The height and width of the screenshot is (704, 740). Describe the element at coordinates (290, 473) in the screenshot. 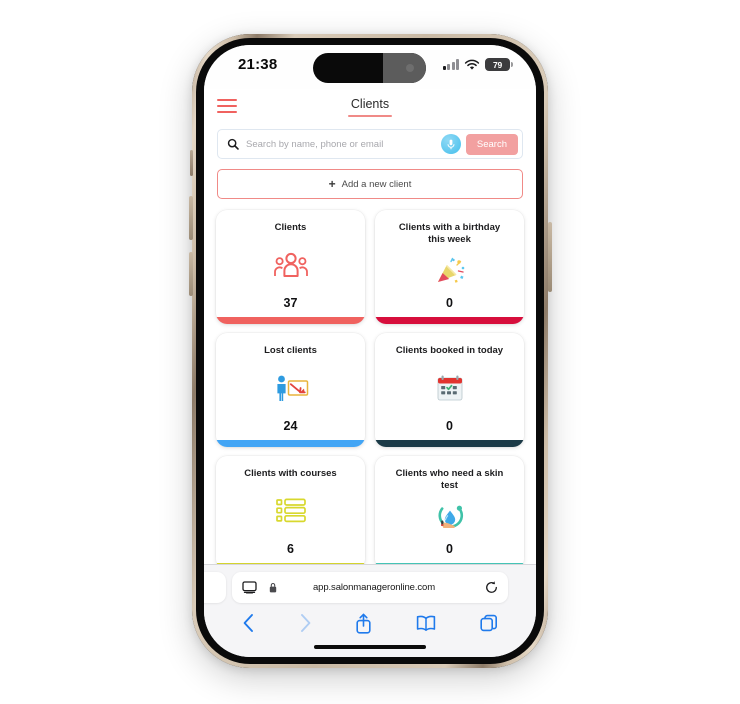

I see `stat-card-title: Clients with courses` at that location.